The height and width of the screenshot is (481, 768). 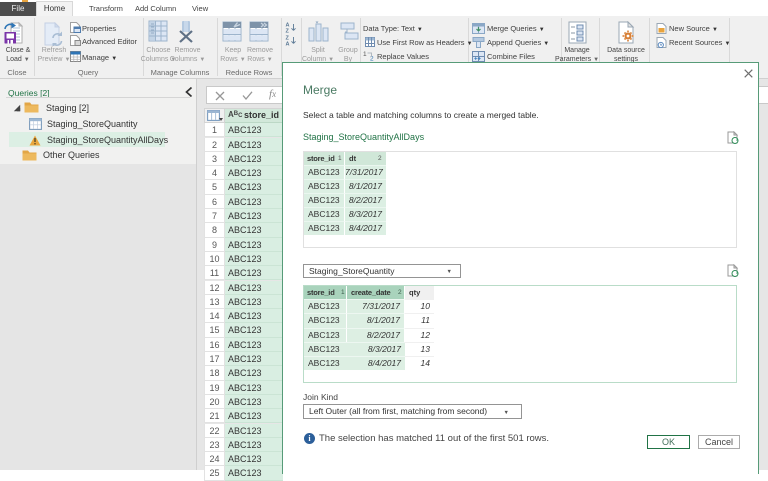 I want to click on svg-text: 1, so click(x=365, y=54).